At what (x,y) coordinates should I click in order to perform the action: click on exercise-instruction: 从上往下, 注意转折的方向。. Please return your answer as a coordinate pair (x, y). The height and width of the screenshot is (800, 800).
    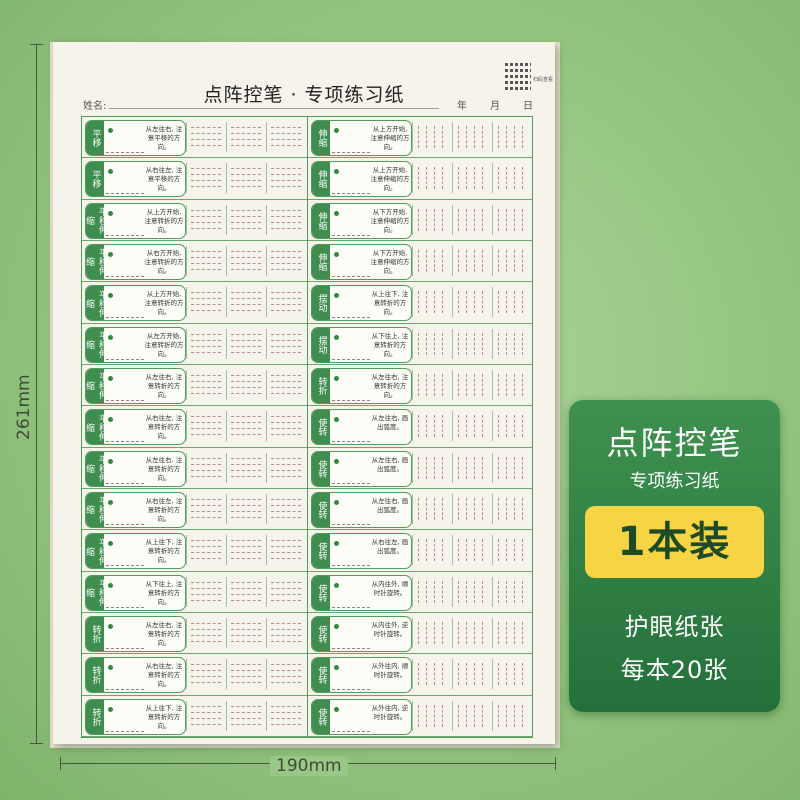
    Looking at the image, I should click on (164, 551).